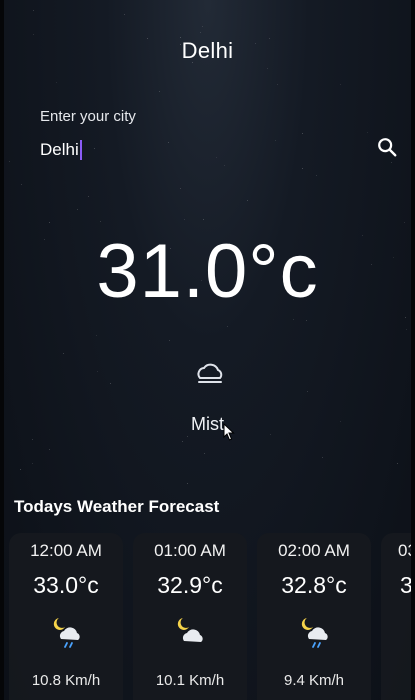 The height and width of the screenshot is (700, 415). What do you see at coordinates (190, 630) in the screenshot?
I see `night-cloud-icon` at bounding box center [190, 630].